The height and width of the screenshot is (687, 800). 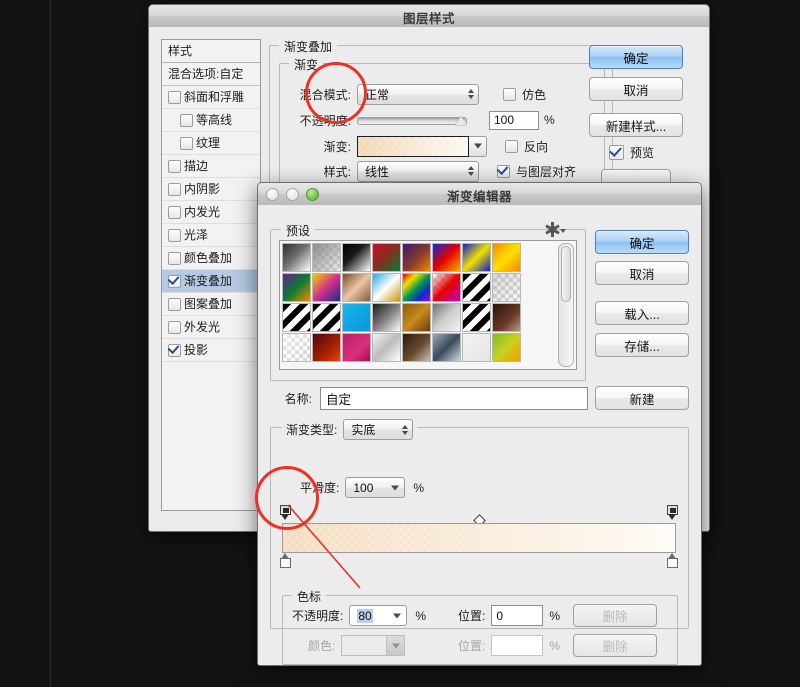 I want to click on sidebar-item-2: 纹理, so click(x=211, y=143).